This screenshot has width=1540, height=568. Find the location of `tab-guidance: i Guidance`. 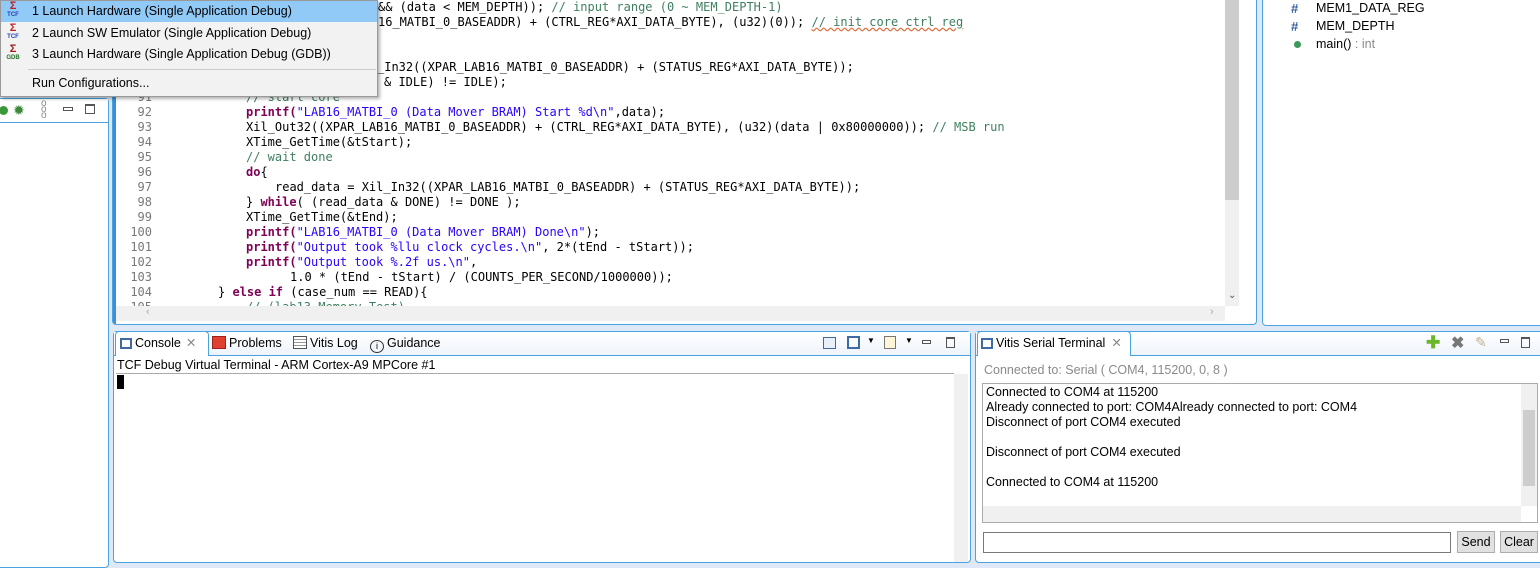

tab-guidance: i Guidance is located at coordinates (405, 343).